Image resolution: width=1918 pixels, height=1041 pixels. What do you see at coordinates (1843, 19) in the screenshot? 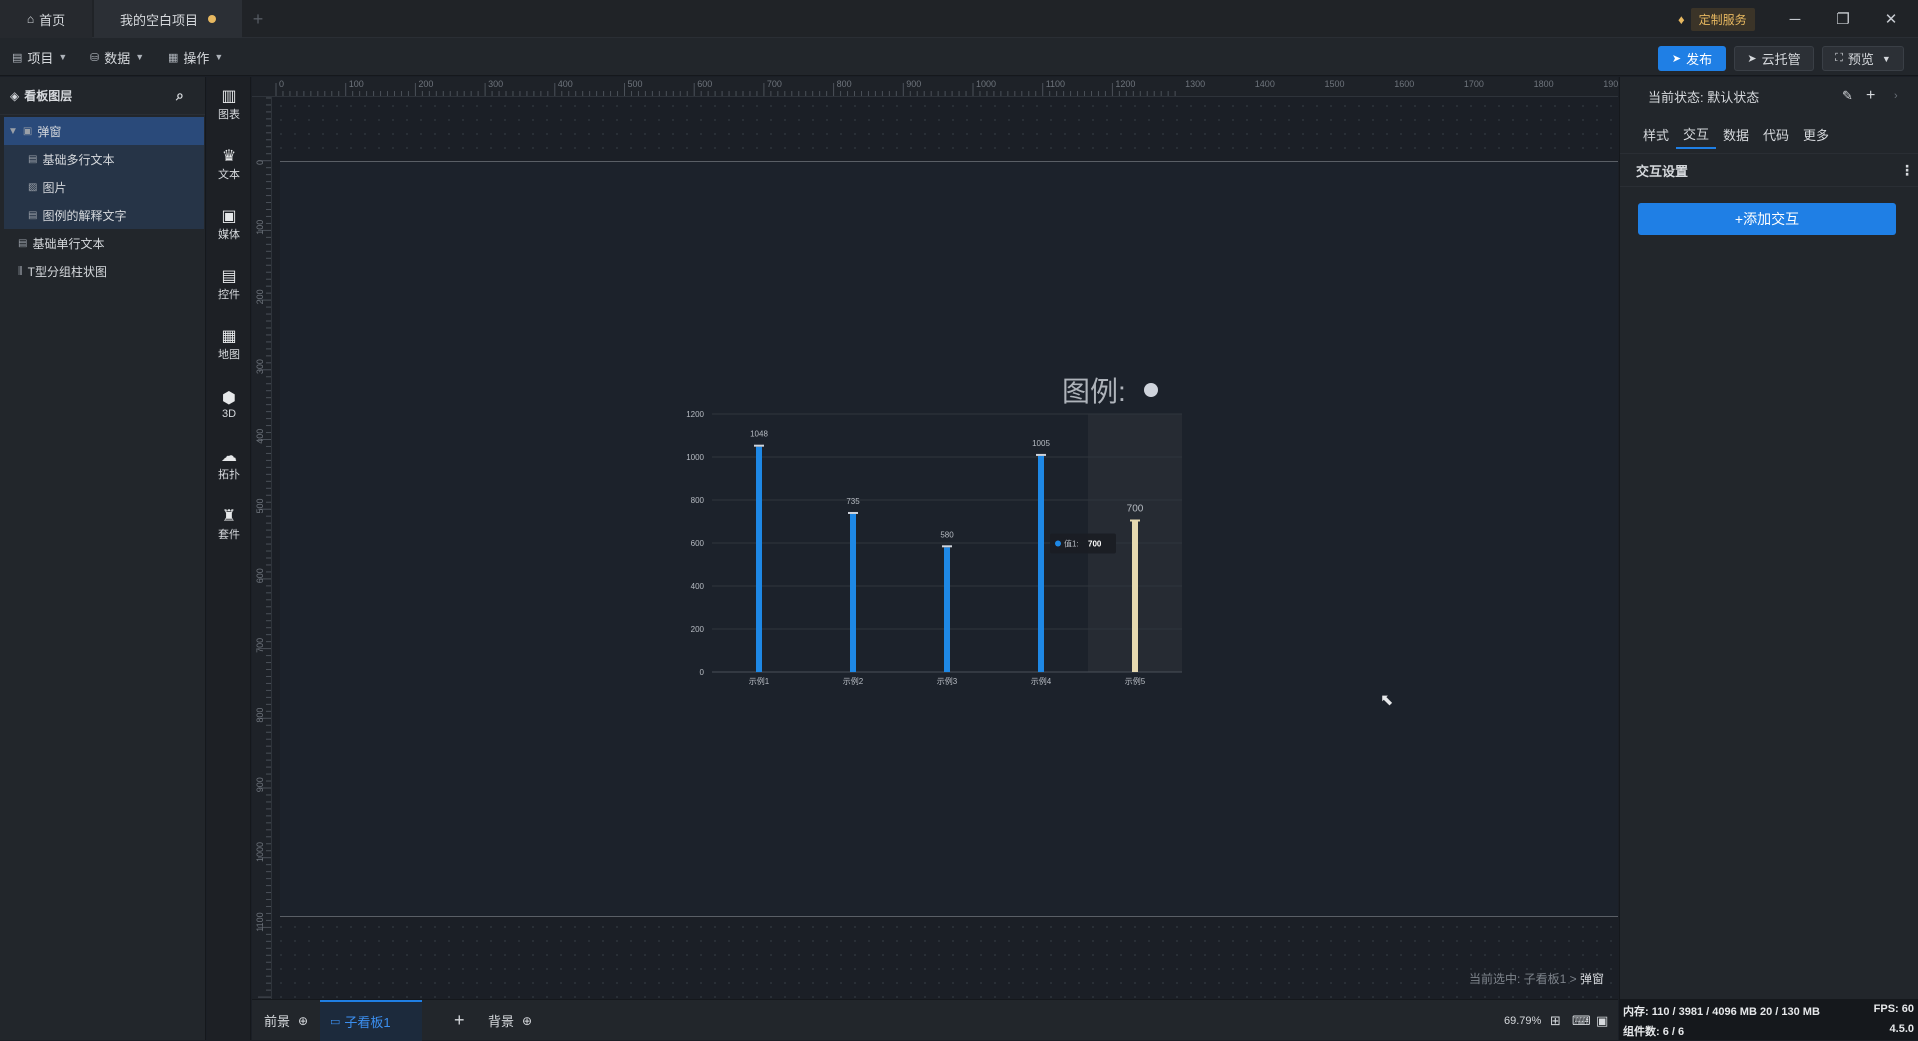
I see `restore-button: ❐` at bounding box center [1843, 19].